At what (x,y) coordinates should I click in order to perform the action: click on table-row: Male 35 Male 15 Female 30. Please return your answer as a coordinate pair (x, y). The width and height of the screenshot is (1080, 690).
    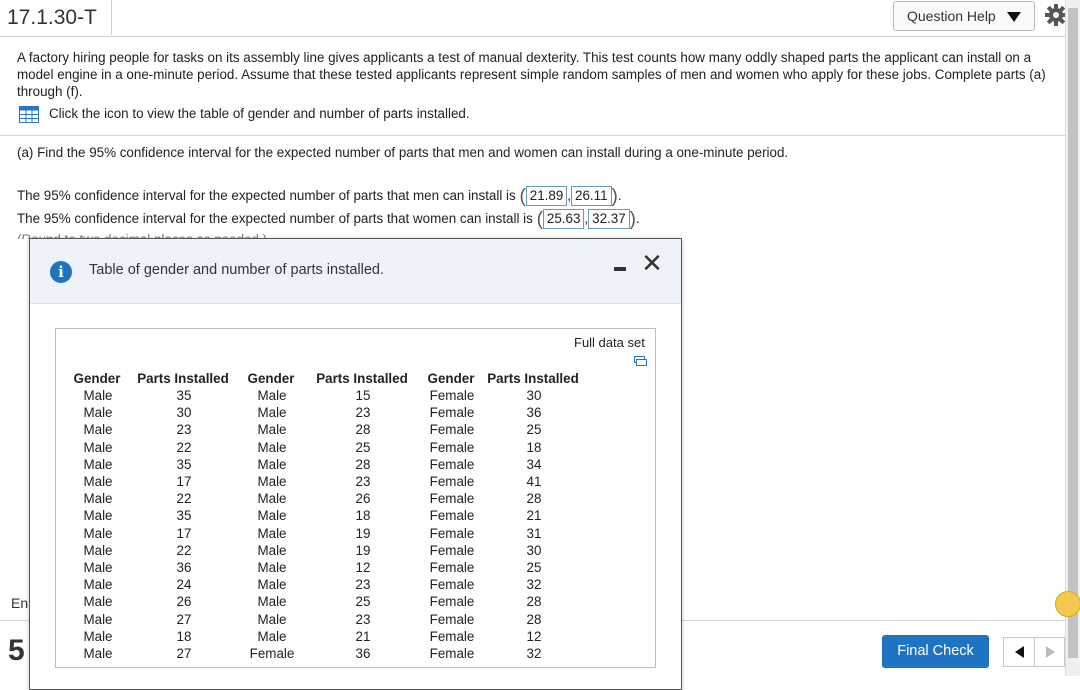
    Looking at the image, I should click on (326, 395).